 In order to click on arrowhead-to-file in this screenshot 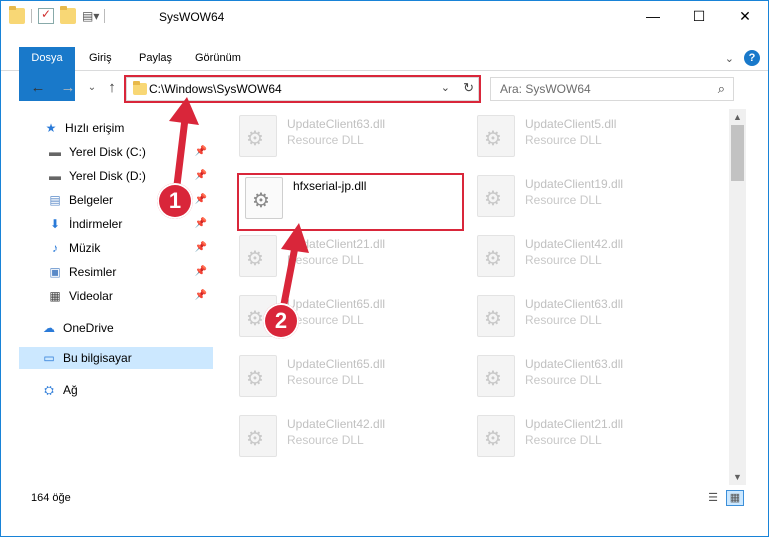, I will do `click(295, 238)`.